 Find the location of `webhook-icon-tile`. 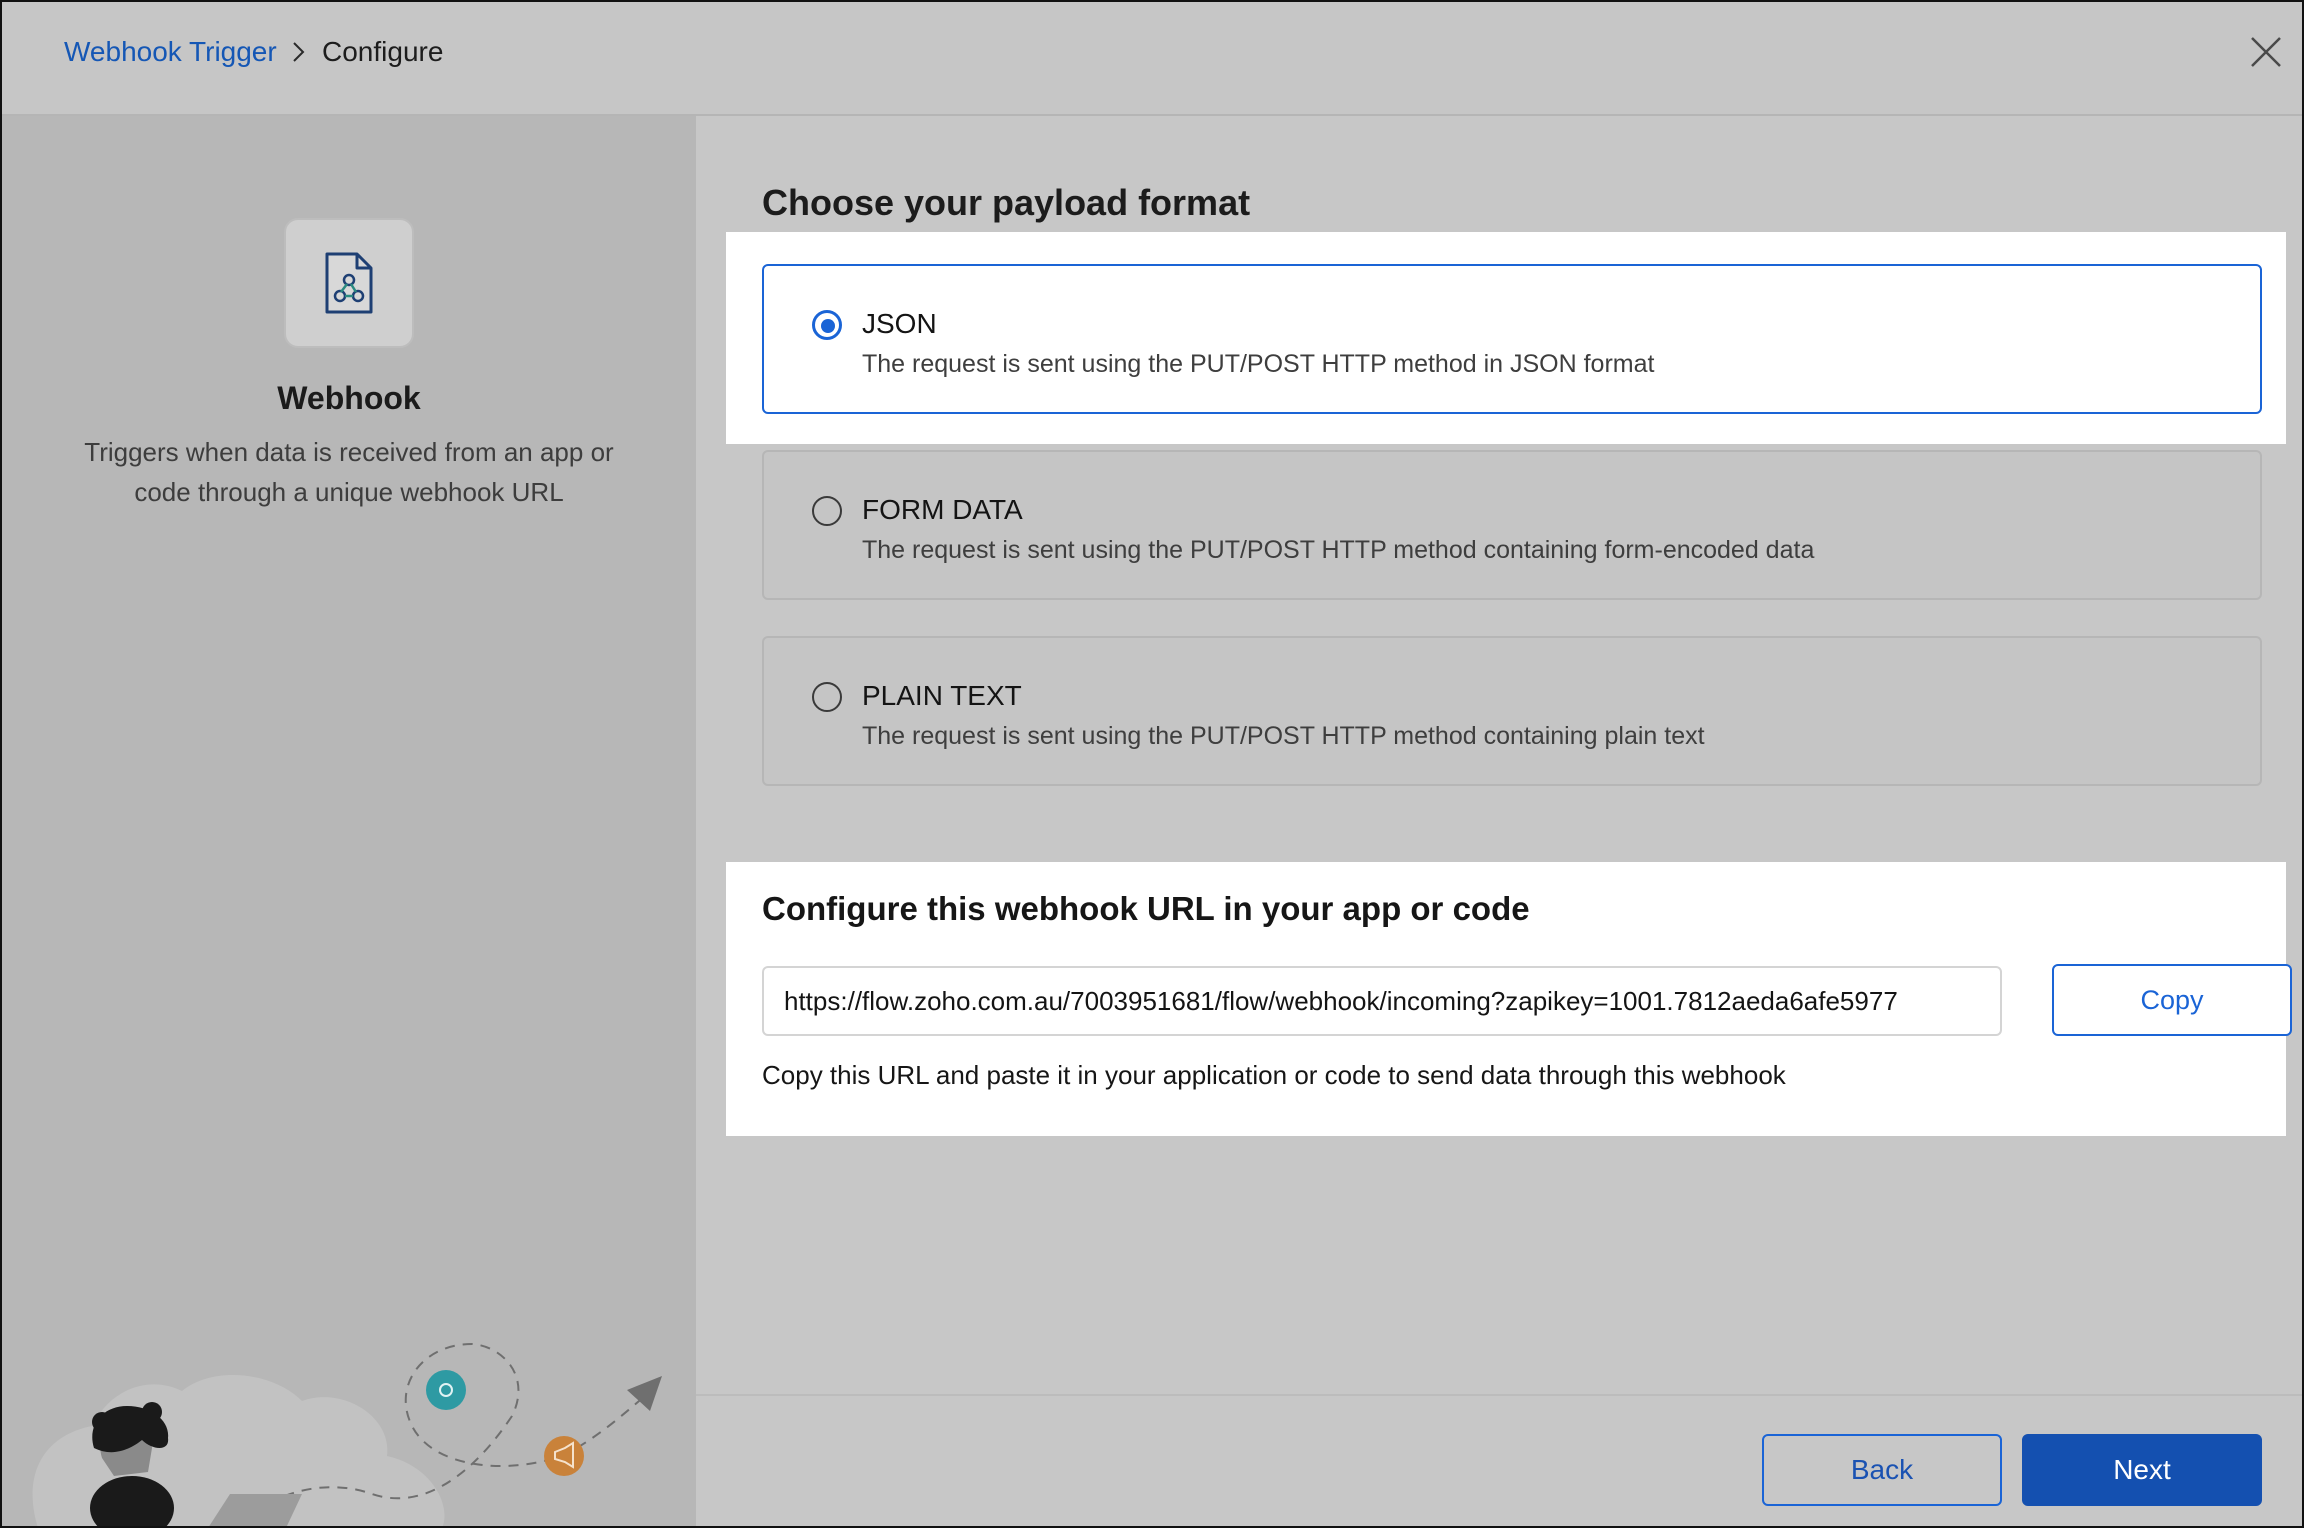

webhook-icon-tile is located at coordinates (349, 283).